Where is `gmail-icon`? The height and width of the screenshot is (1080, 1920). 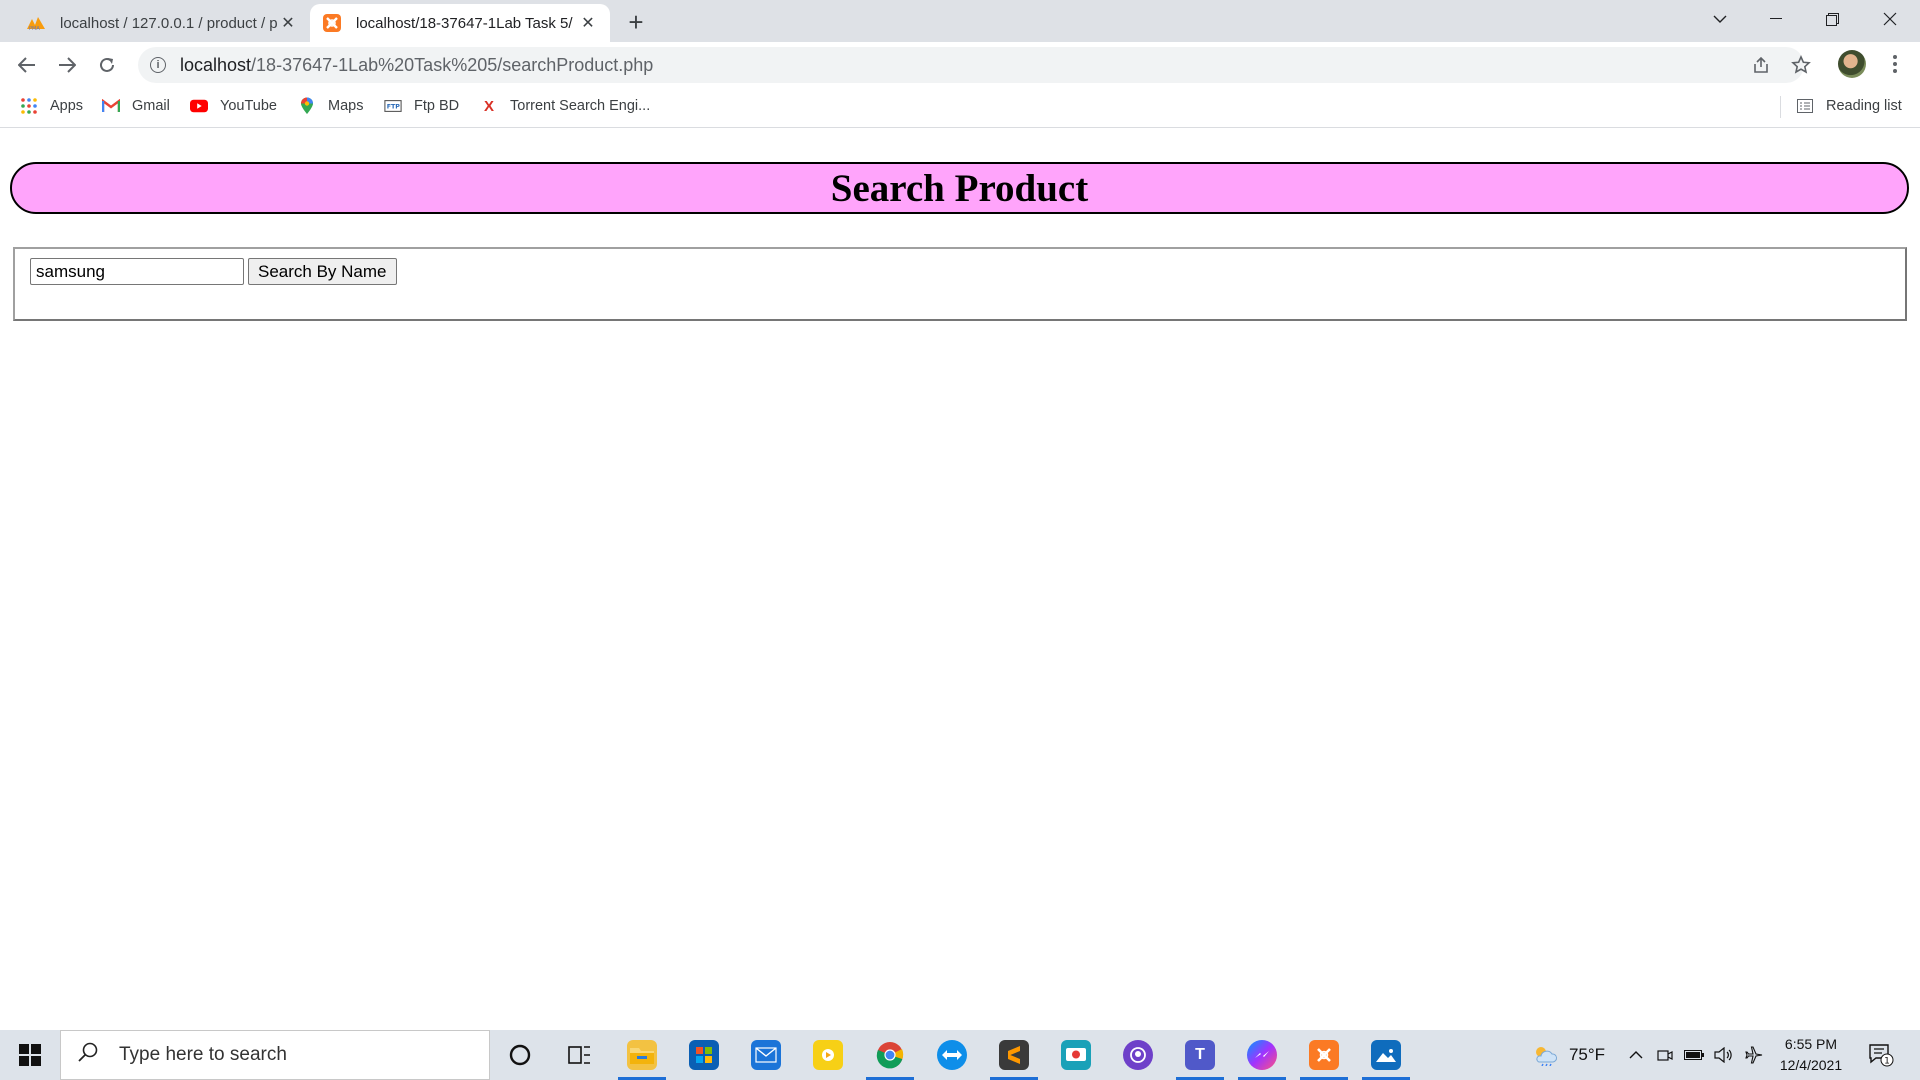
gmail-icon is located at coordinates (111, 106).